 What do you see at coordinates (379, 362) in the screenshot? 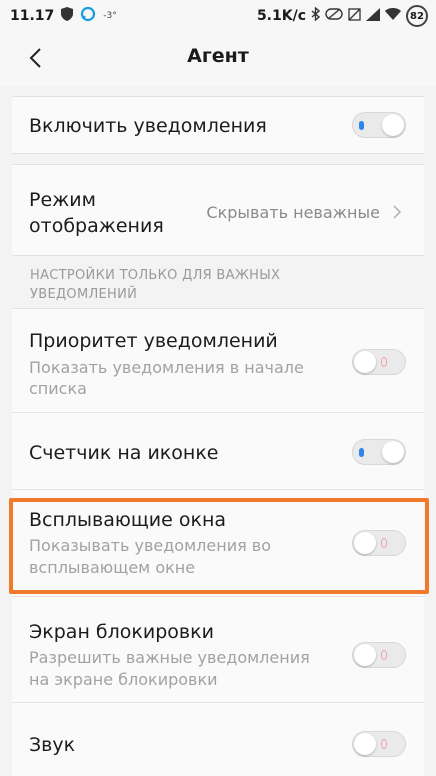
I see `priority-toggle` at bounding box center [379, 362].